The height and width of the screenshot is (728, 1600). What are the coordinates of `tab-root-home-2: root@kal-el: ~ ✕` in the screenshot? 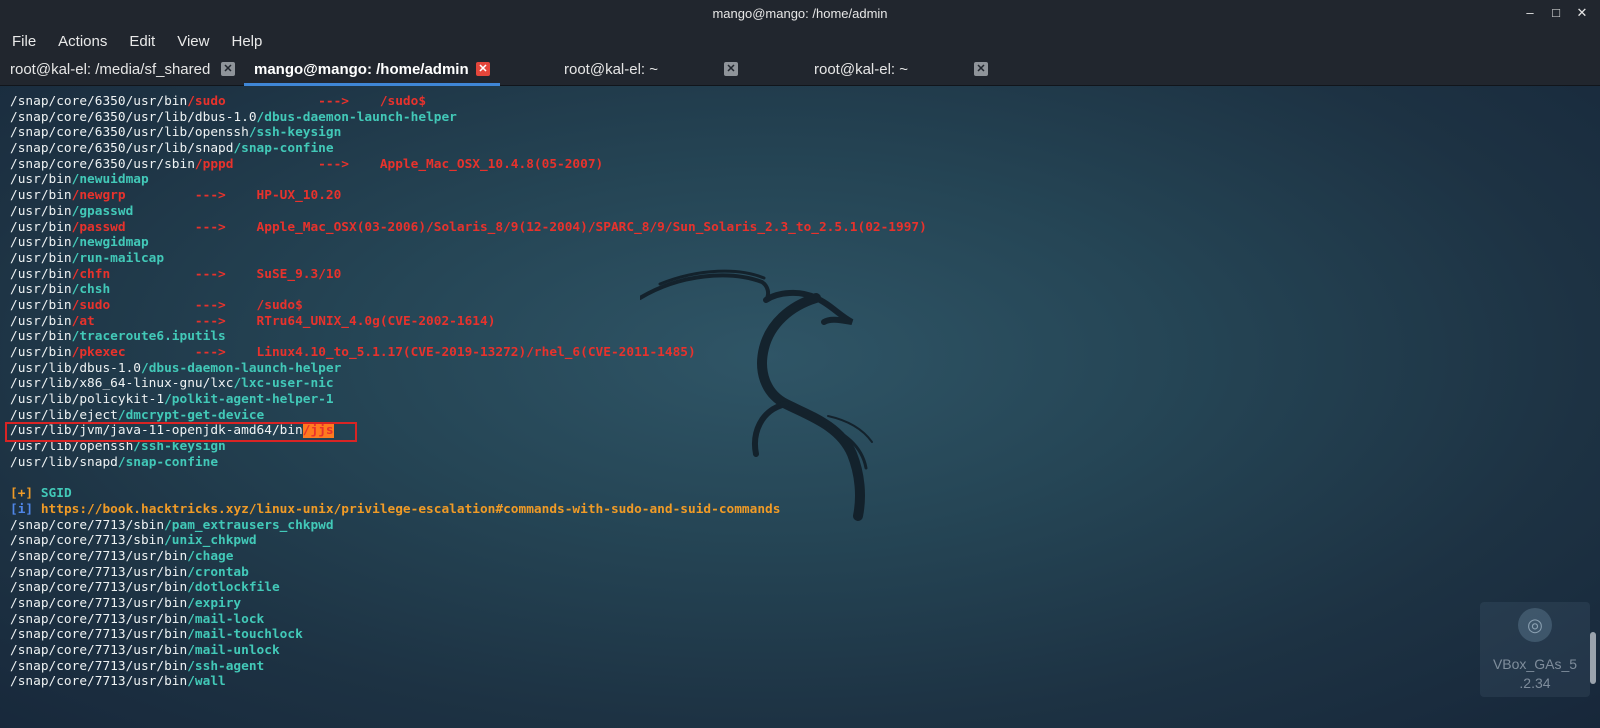 It's located at (904, 70).